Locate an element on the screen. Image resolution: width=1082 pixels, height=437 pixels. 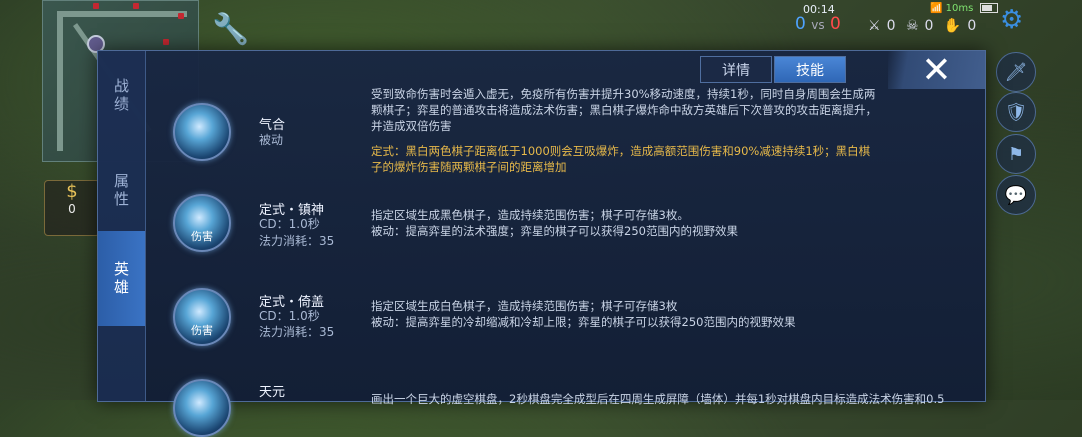
skill-passive-icon is located at coordinates (202, 132).